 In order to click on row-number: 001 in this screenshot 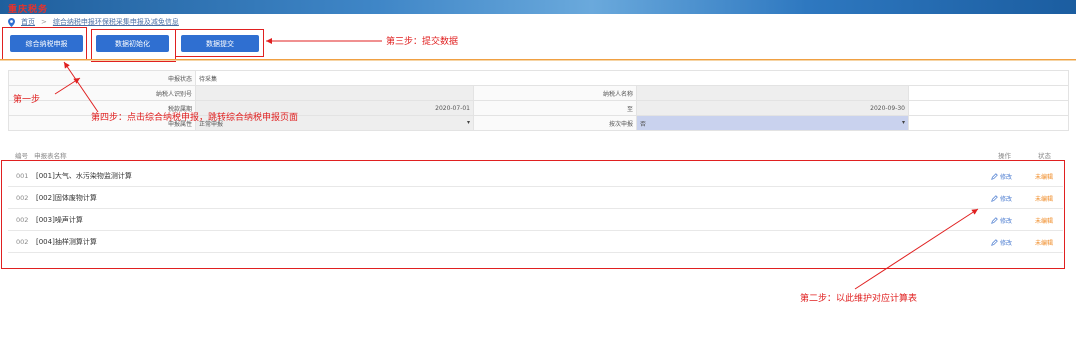, I will do `click(22, 176)`.